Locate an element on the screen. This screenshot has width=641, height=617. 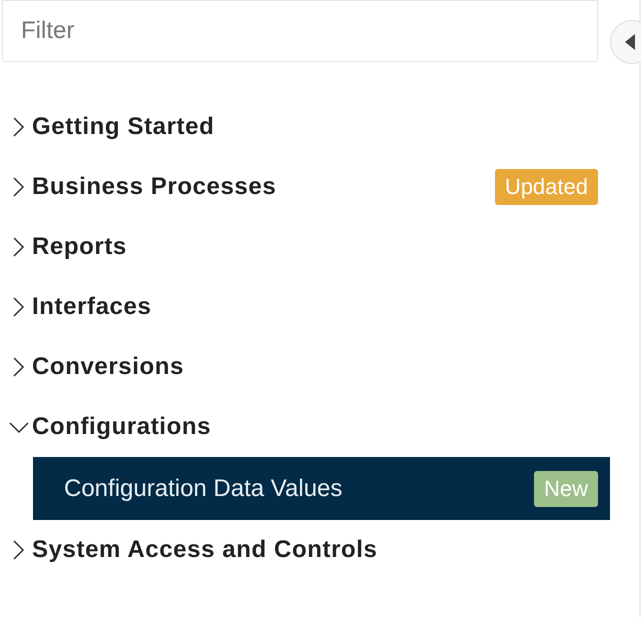
collapse-button is located at coordinates (625, 42).